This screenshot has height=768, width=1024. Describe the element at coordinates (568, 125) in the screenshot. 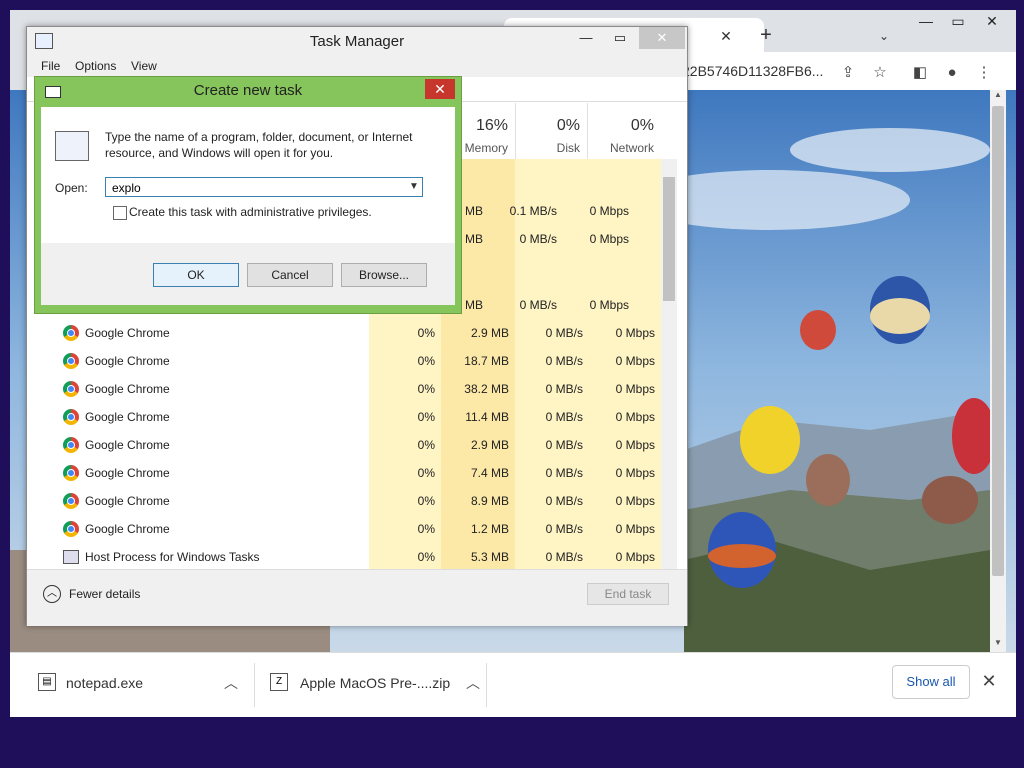

I see `disk-percent: 0%` at that location.